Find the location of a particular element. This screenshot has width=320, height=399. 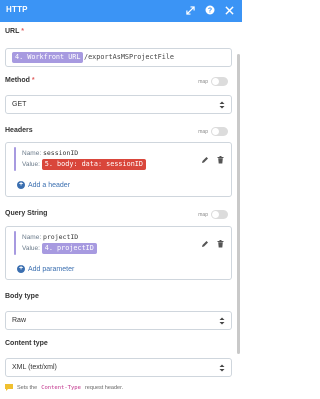

add-parameter-button: + Add parameter is located at coordinates (45, 269).